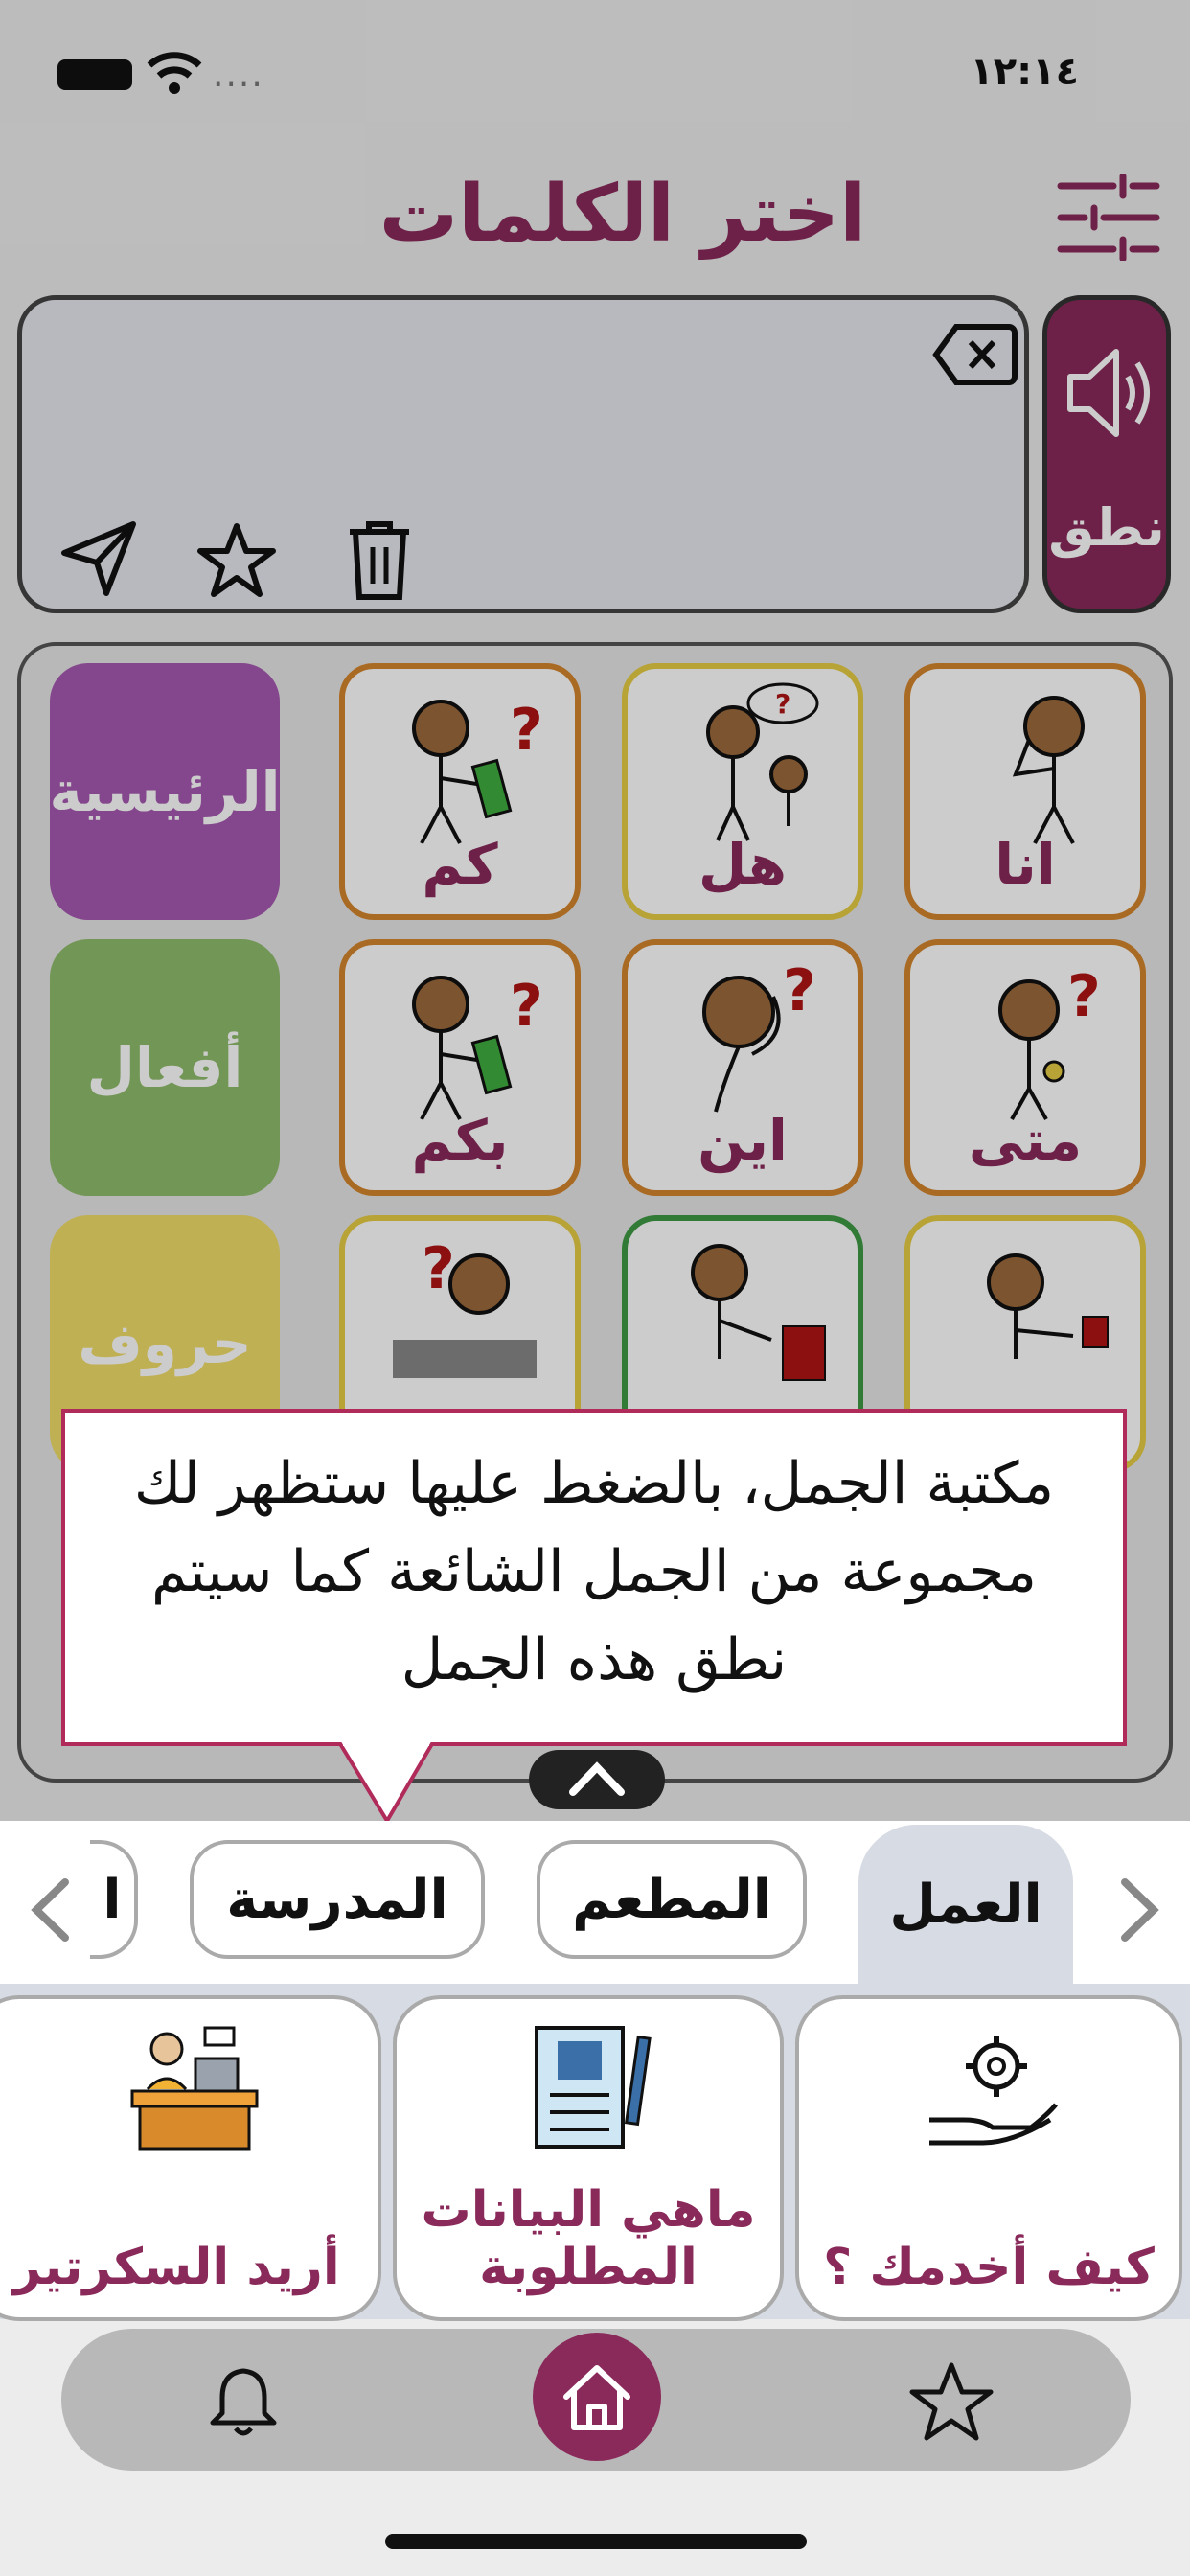 The image size is (1190, 2576). I want to click on chip-restaurant: المطعم, so click(672, 1899).